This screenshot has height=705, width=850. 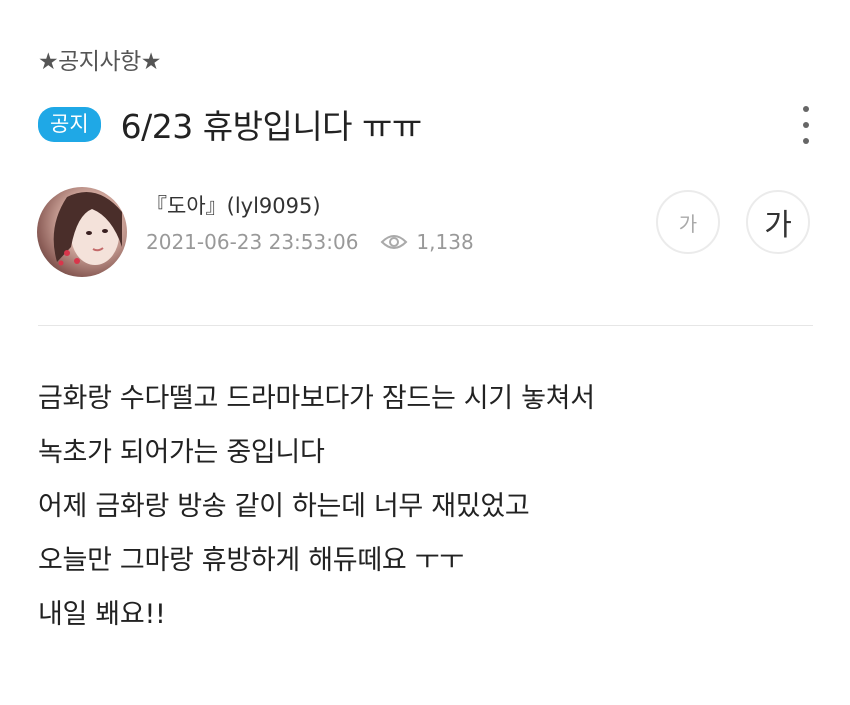 What do you see at coordinates (778, 222) in the screenshot?
I see `font-size-large-button: 가` at bounding box center [778, 222].